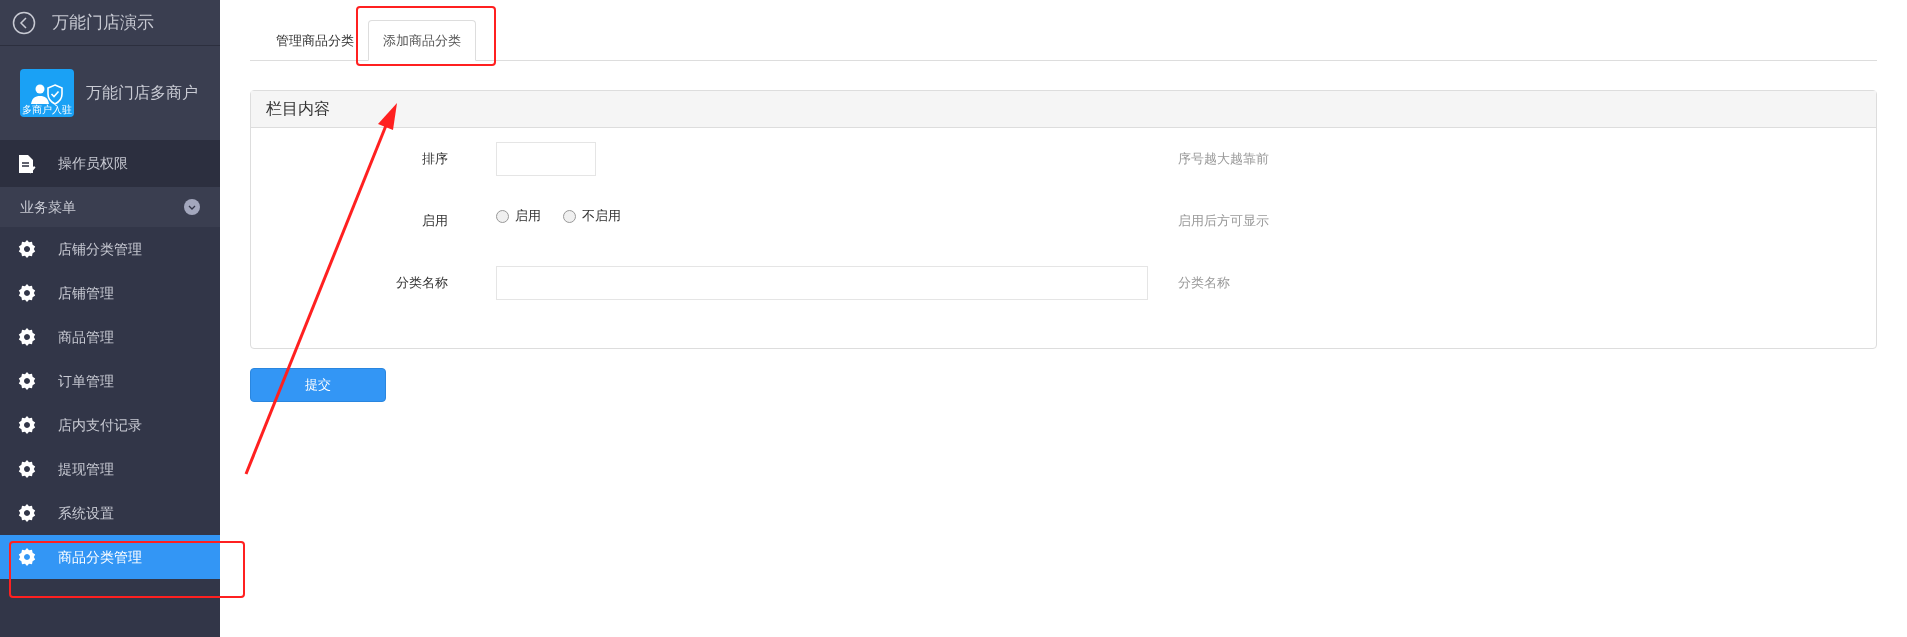 This screenshot has height=637, width=1907. I want to click on tab: 添加商品分类, so click(422, 40).